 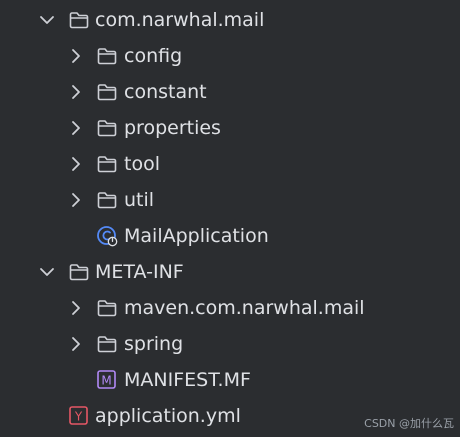 What do you see at coordinates (139, 200) in the screenshot?
I see `tree-node-label: util` at bounding box center [139, 200].